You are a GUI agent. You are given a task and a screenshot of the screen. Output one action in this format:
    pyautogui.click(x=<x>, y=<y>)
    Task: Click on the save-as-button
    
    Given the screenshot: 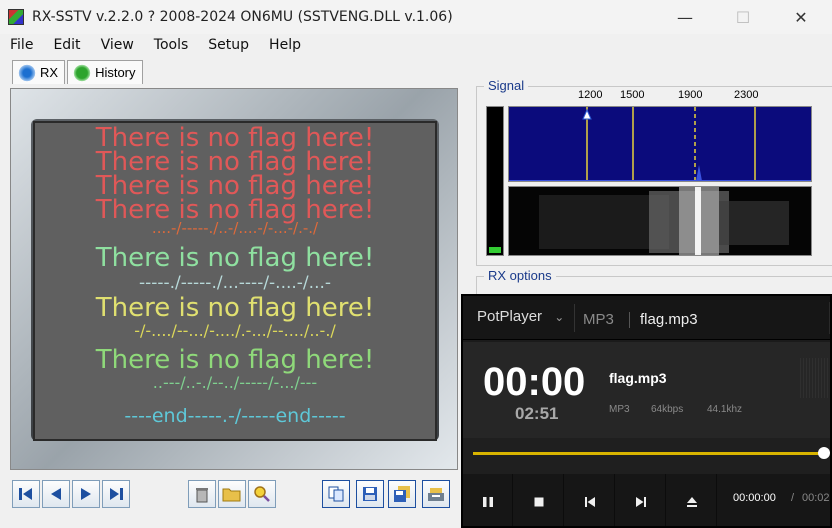 What is the action you would take?
    pyautogui.click(x=402, y=494)
    